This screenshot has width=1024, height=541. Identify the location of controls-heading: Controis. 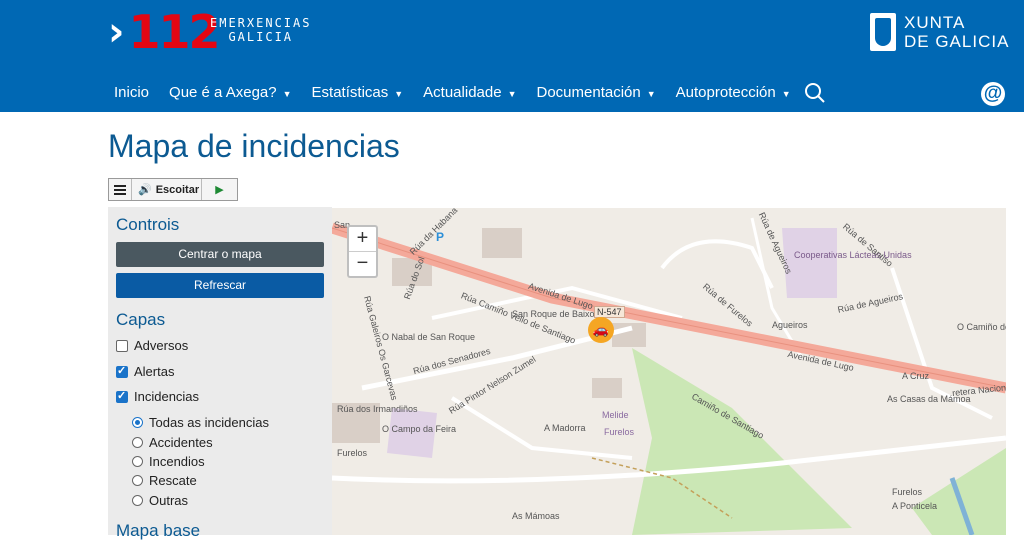
(148, 224).